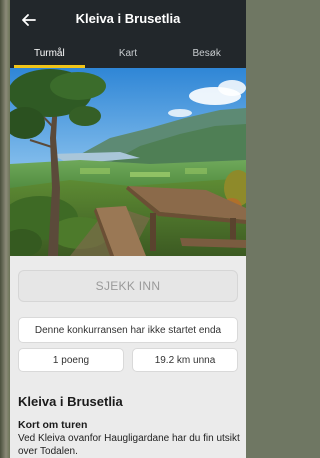 The height and width of the screenshot is (458, 320). I want to click on section-heading: Kort om turen, so click(53, 425).